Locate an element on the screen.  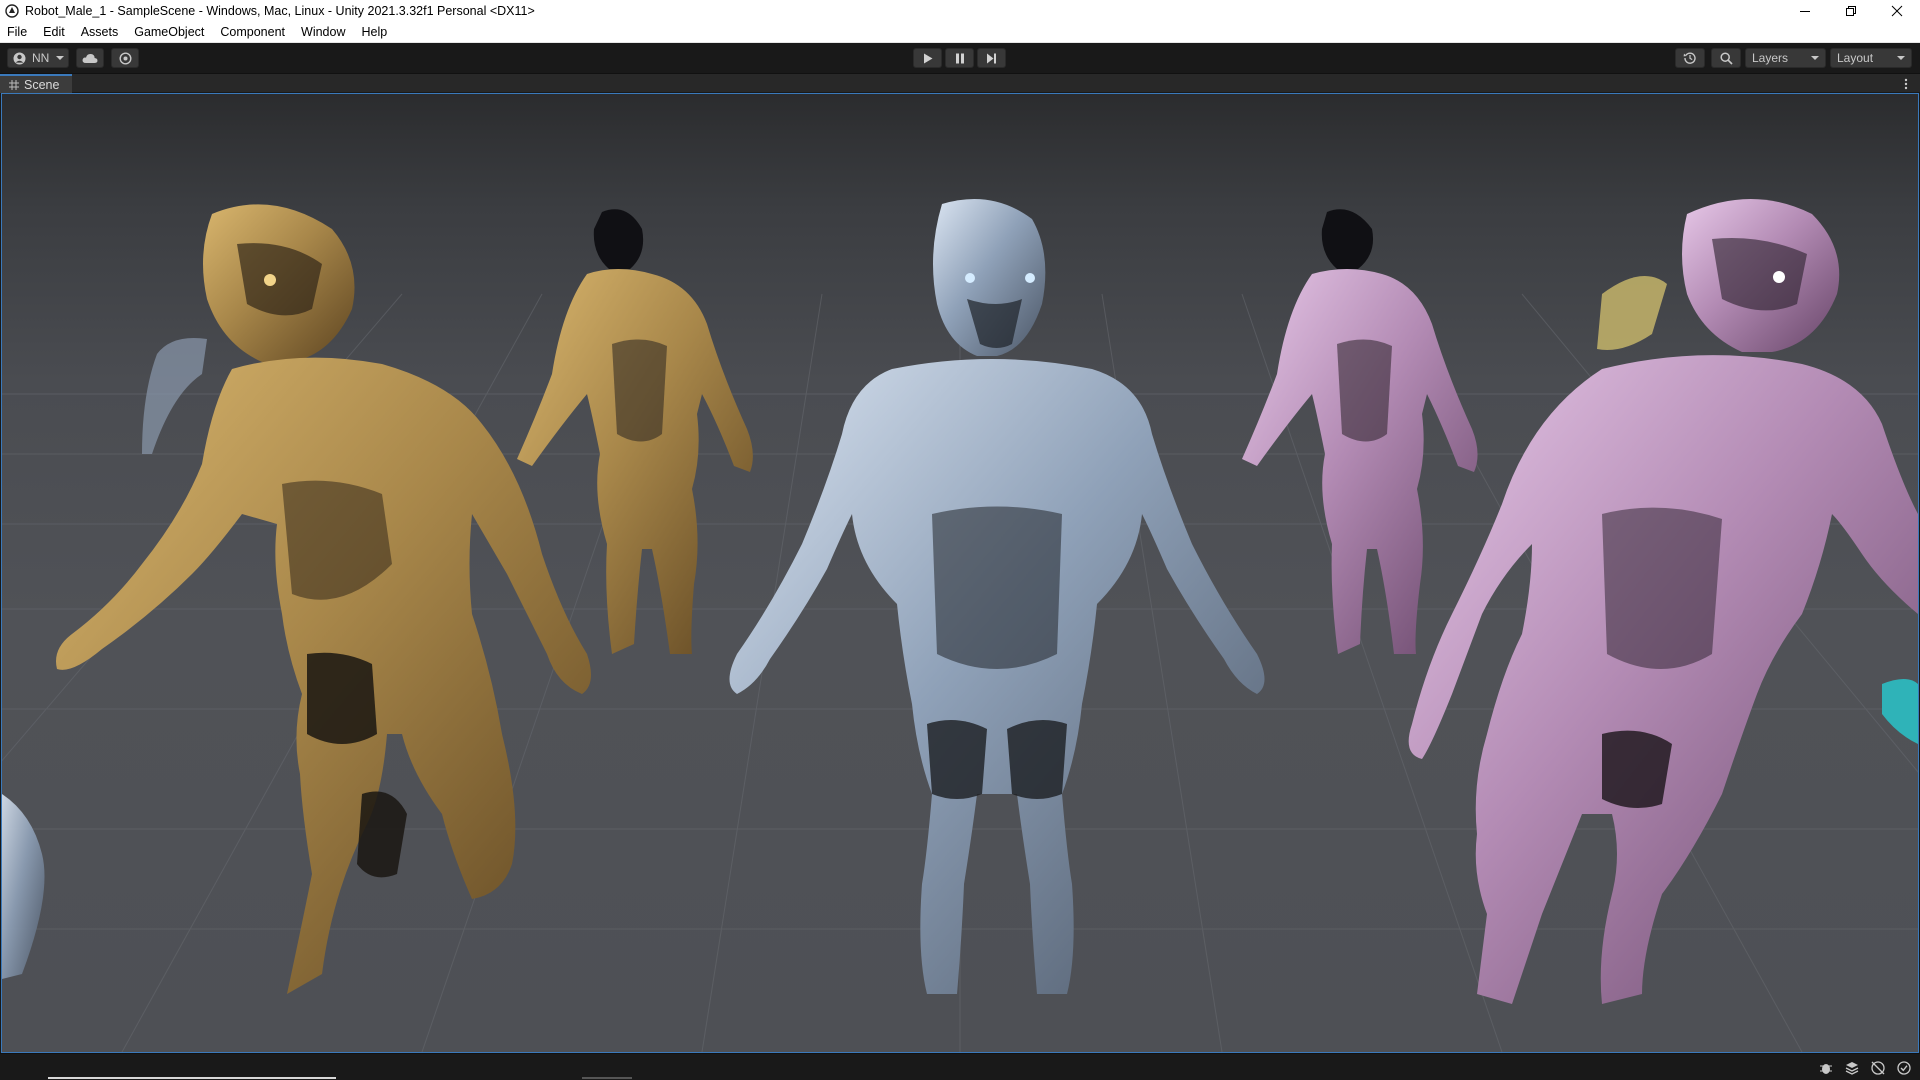
minimize-icon is located at coordinates (1805, 11).